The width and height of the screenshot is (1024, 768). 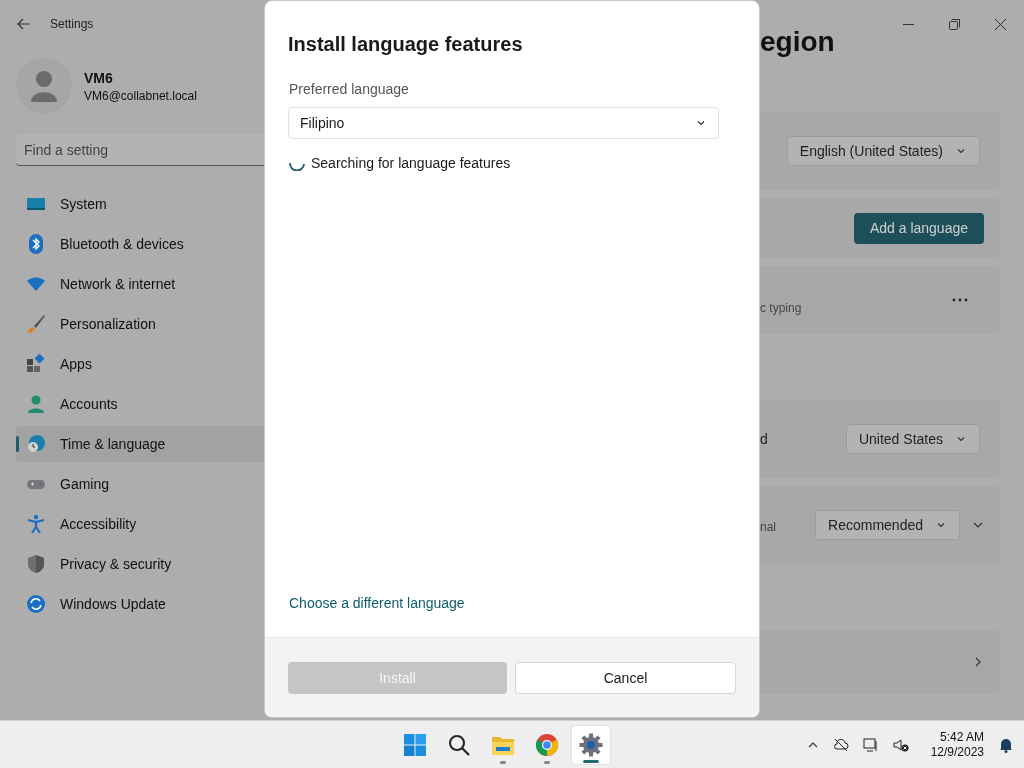 I want to click on back-arrow-icon, so click(x=24, y=24).